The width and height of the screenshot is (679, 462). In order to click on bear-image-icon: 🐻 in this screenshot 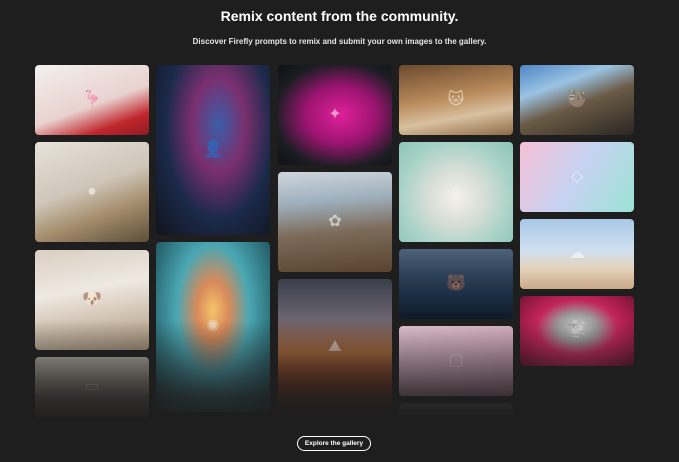, I will do `click(456, 283)`.